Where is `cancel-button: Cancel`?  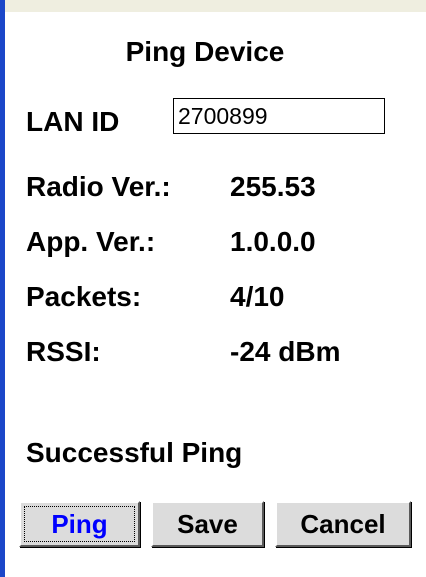 cancel-button: Cancel is located at coordinates (343, 524).